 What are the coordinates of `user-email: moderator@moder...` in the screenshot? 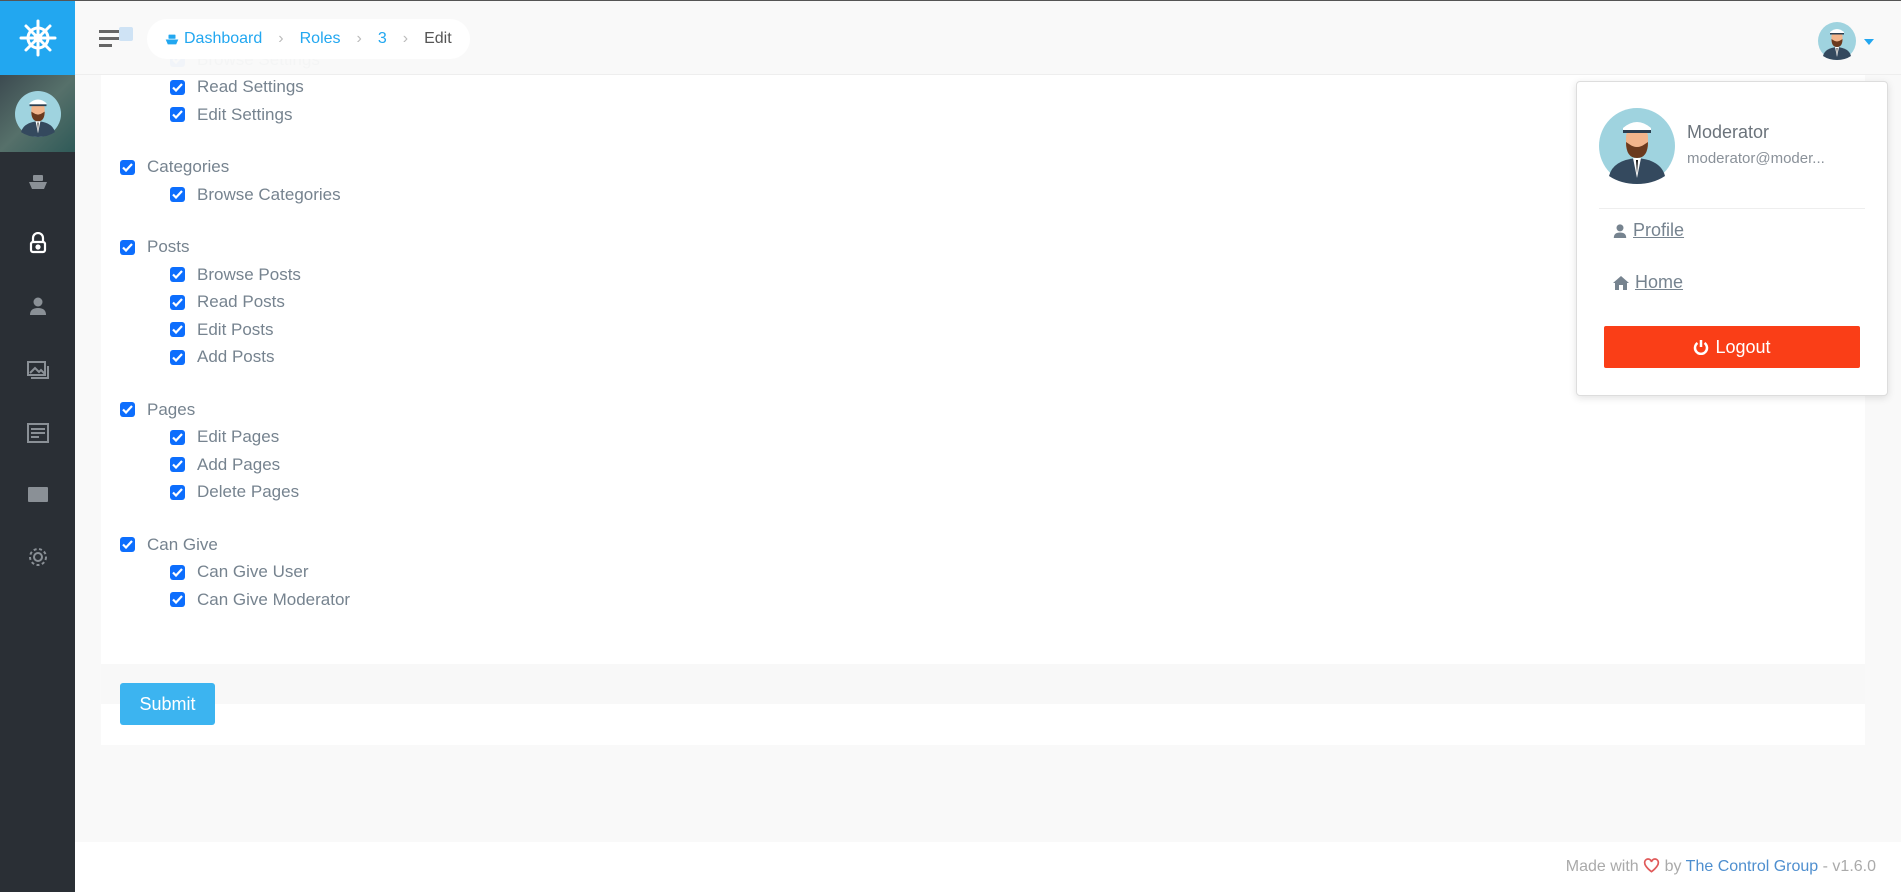 It's located at (1756, 158).